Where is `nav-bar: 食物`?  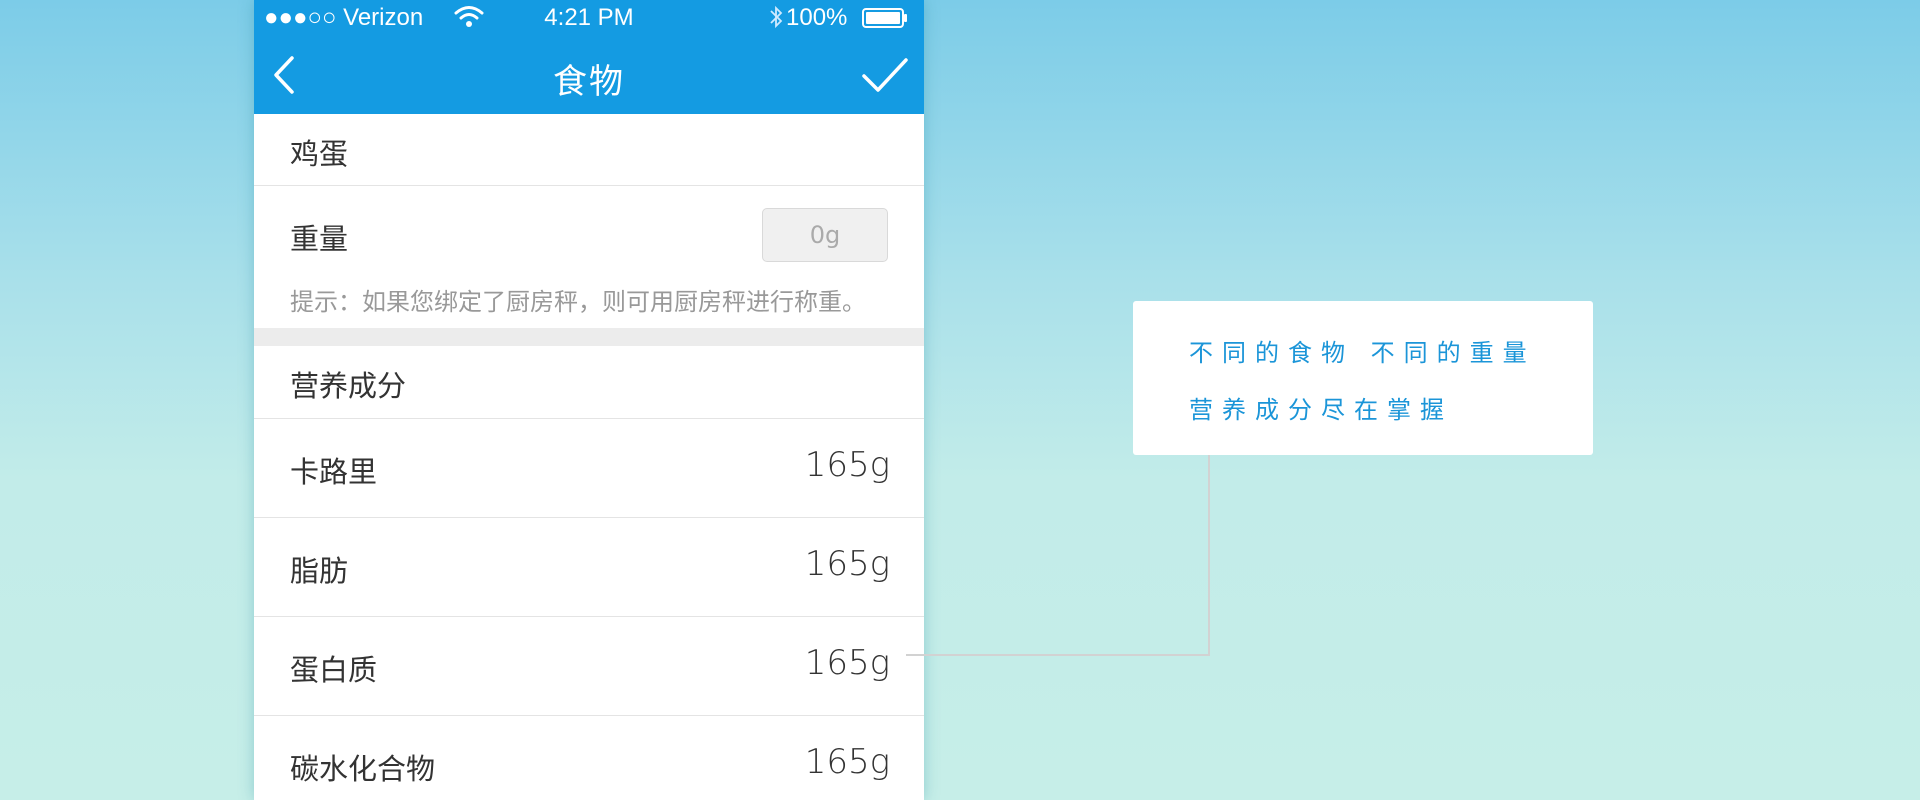
nav-bar: 食物 is located at coordinates (589, 75).